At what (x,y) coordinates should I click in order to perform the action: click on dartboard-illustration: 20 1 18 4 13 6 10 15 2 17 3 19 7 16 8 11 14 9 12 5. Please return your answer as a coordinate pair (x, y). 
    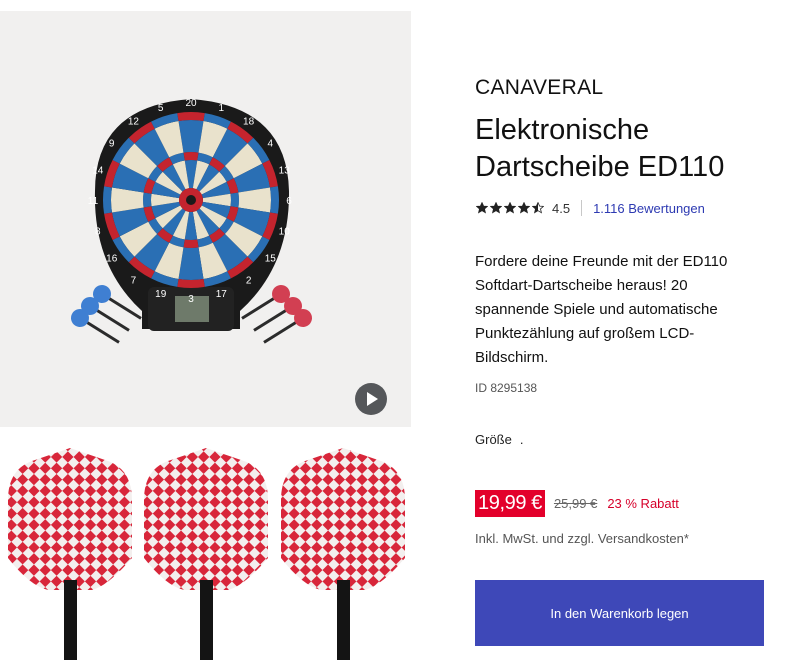
    Looking at the image, I should click on (191, 221).